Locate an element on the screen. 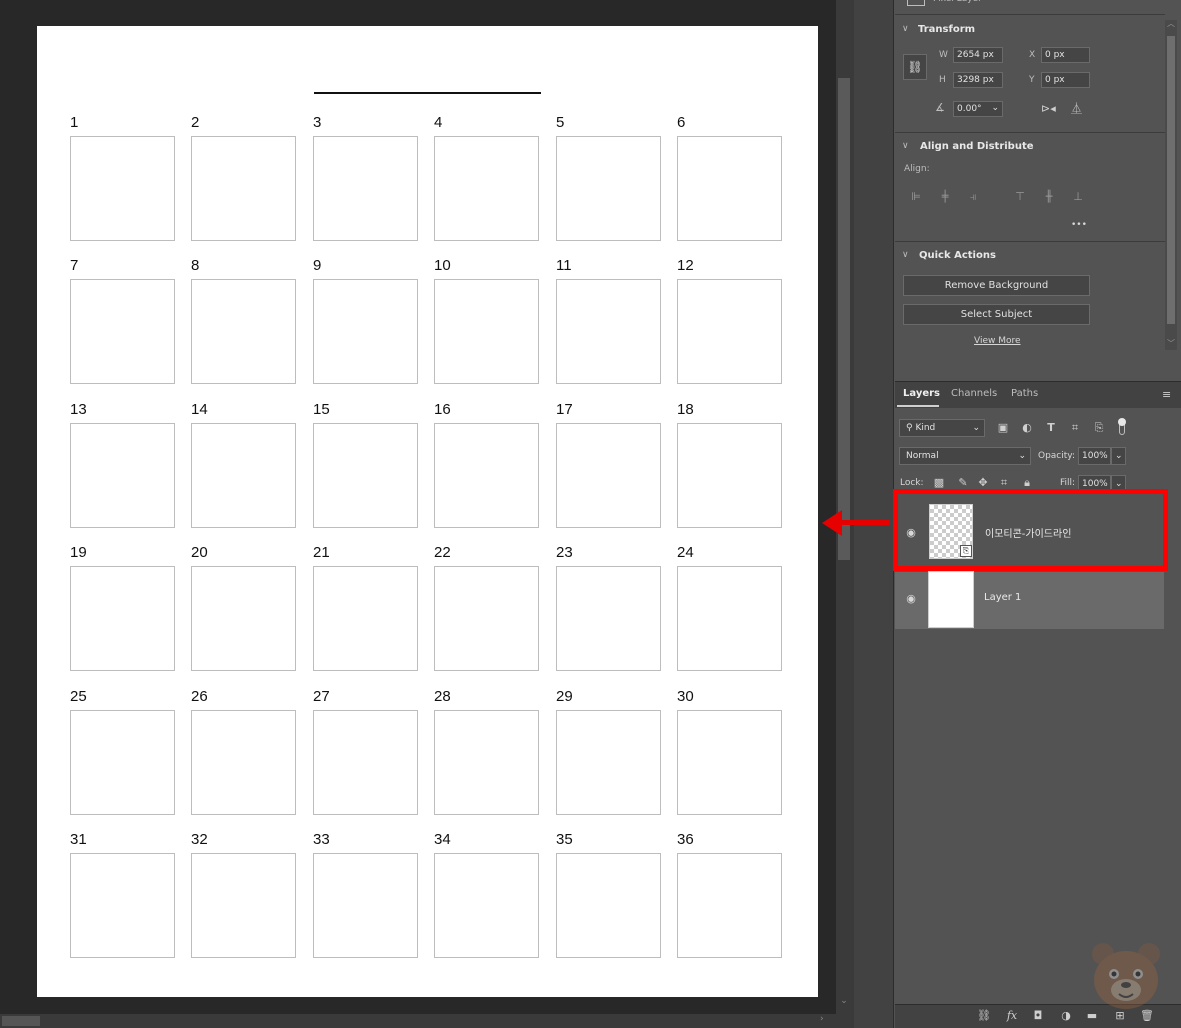 The height and width of the screenshot is (1028, 1181). cell-number: 1 is located at coordinates (74, 122).